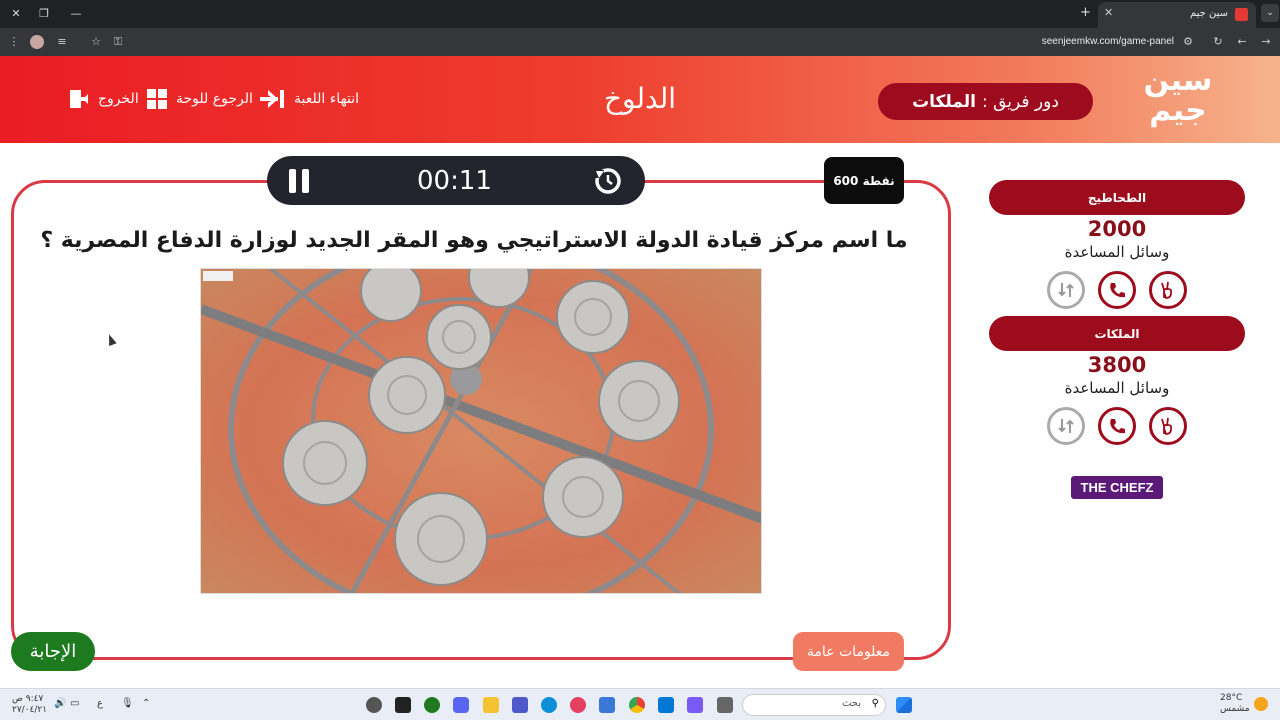  Describe the element at coordinates (1117, 229) in the screenshot. I see `team-score: 2000` at that location.